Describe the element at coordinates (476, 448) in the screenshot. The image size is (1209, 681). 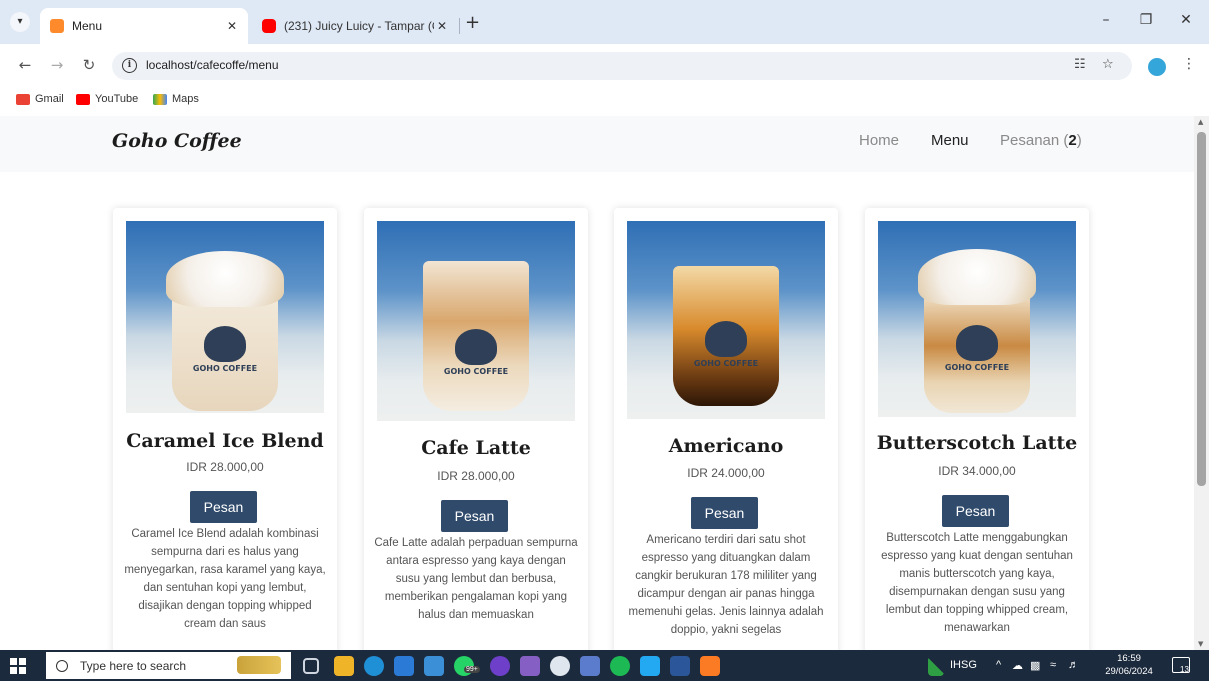
I see `product-name: Cafe Latte` at that location.